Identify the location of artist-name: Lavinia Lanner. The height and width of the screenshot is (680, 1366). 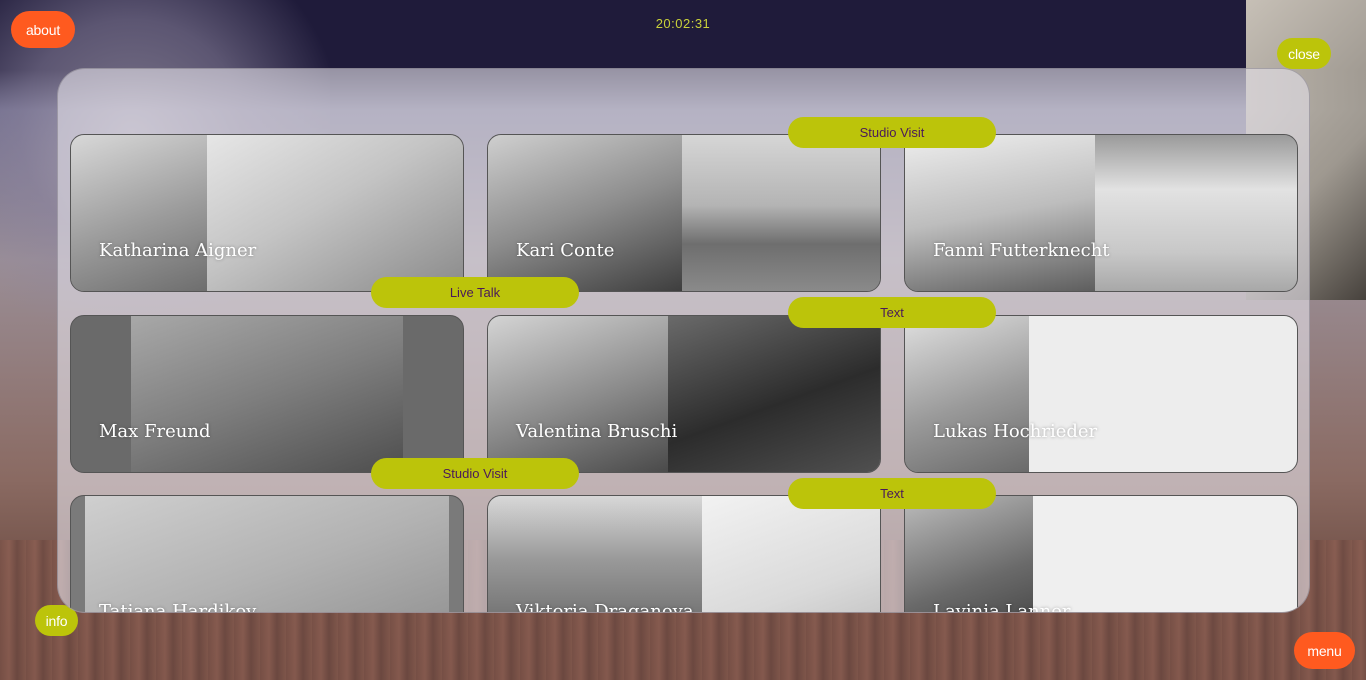
(1002, 607).